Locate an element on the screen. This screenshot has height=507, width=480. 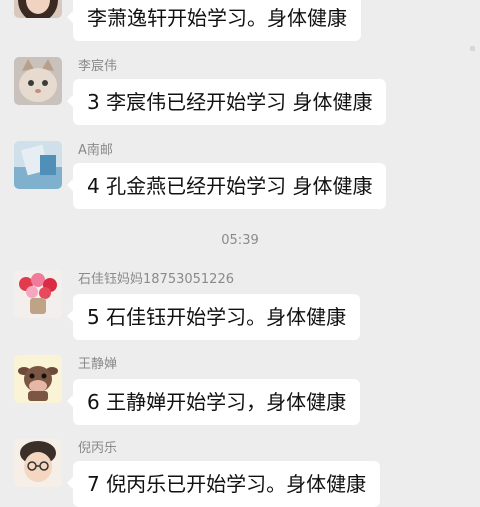
message-bubble: 6 王静婵开始学习，身体健康 is located at coordinates (213, 402).